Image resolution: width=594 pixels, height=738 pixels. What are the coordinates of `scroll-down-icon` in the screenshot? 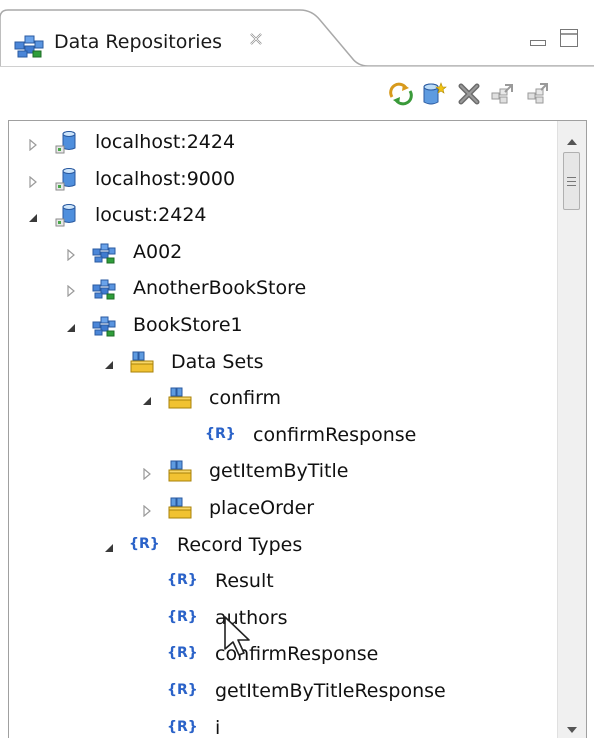 It's located at (572, 726).